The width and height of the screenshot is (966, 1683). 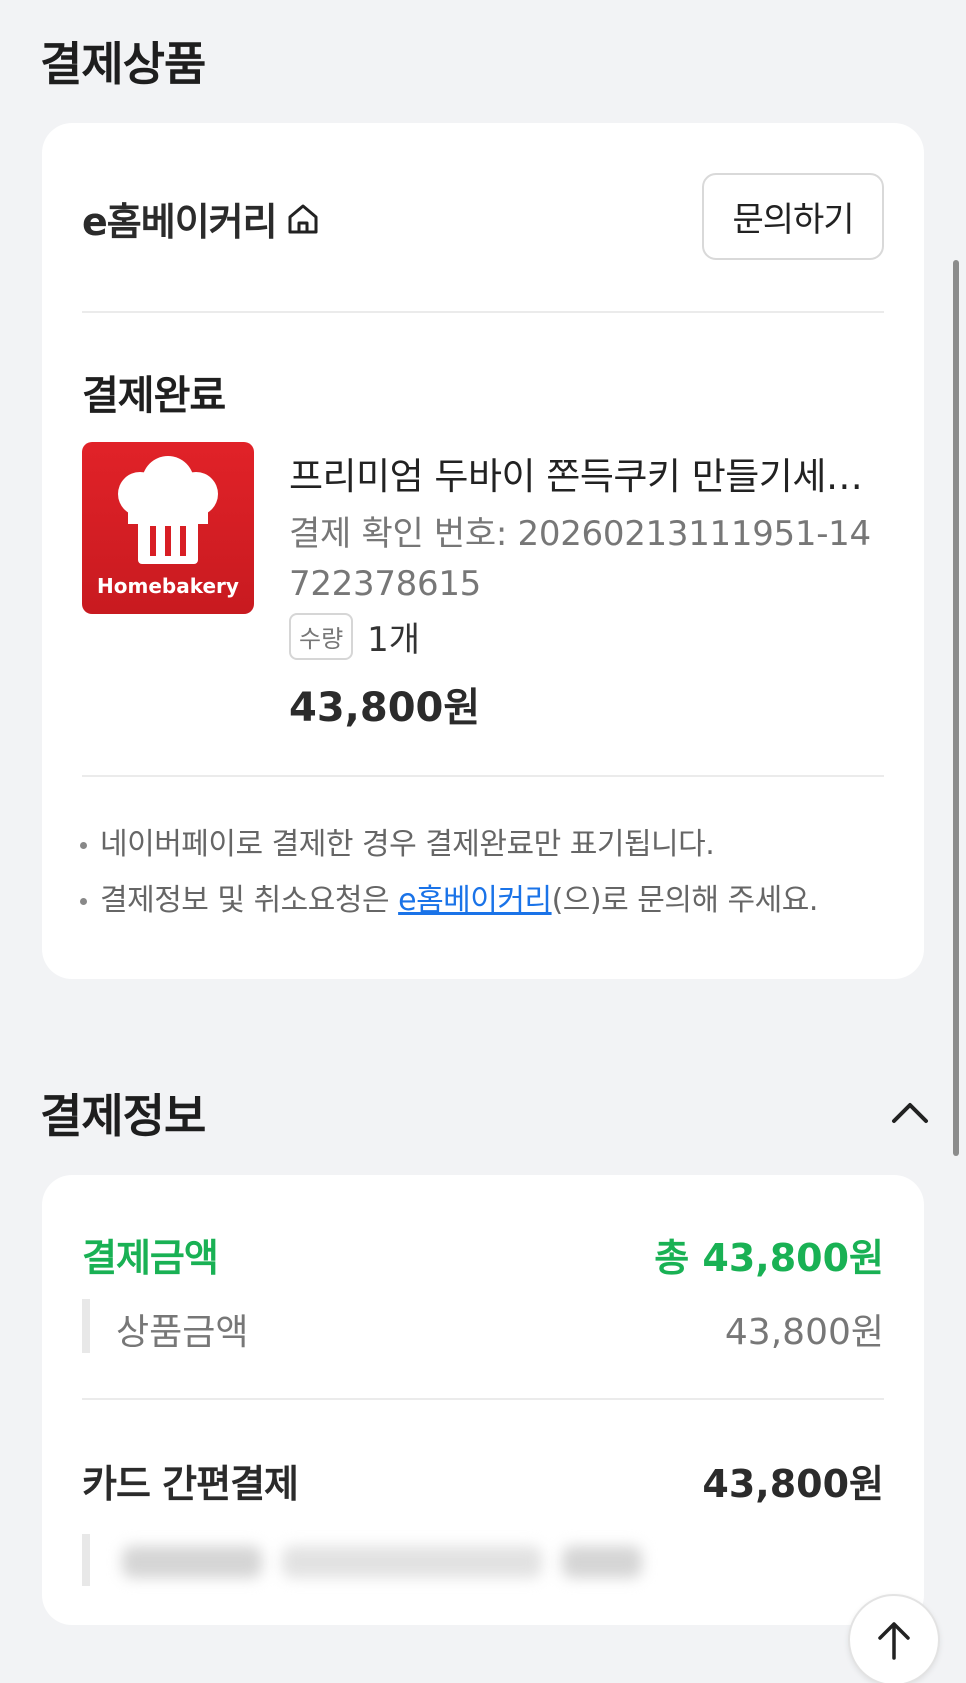 I want to click on payment-total-value: 총 43,800원, so click(x=769, y=1258).